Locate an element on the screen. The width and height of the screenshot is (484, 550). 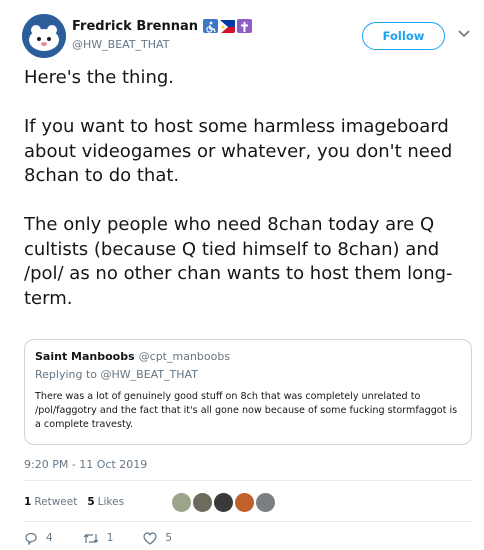
retweet-count: 1 is located at coordinates (28, 502).